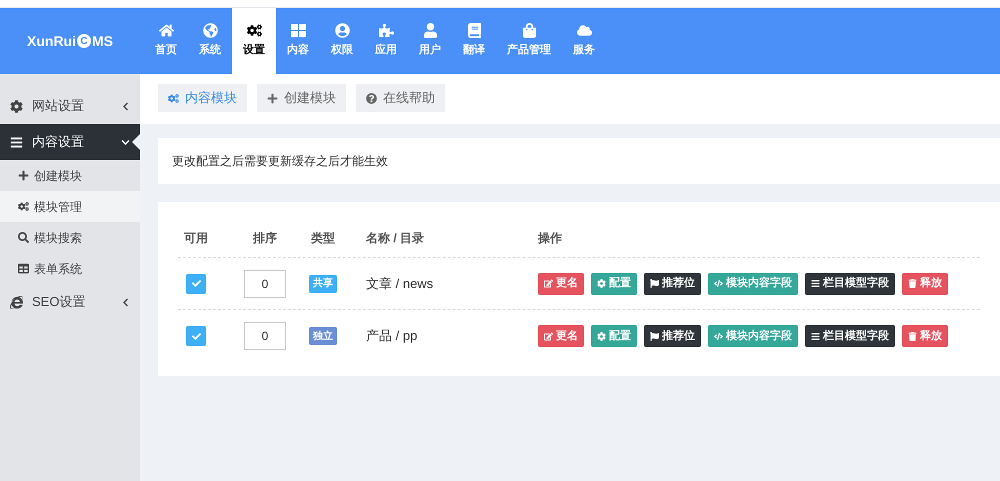 The image size is (1000, 481). Describe the element at coordinates (430, 41) in the screenshot. I see `nav-tab: 用户` at that location.